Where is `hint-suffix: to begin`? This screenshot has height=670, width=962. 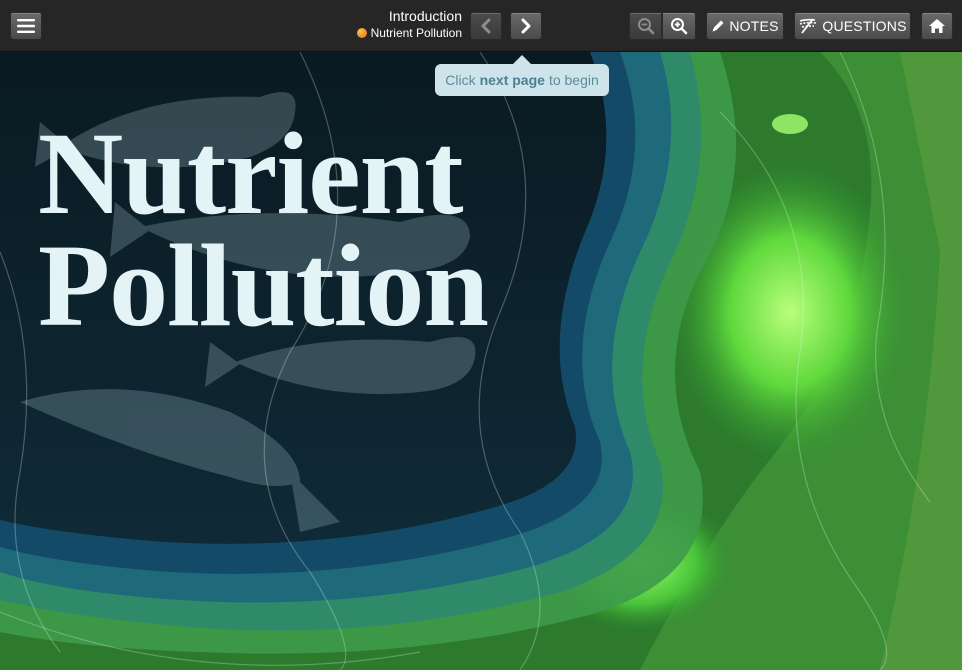 hint-suffix: to begin is located at coordinates (573, 80).